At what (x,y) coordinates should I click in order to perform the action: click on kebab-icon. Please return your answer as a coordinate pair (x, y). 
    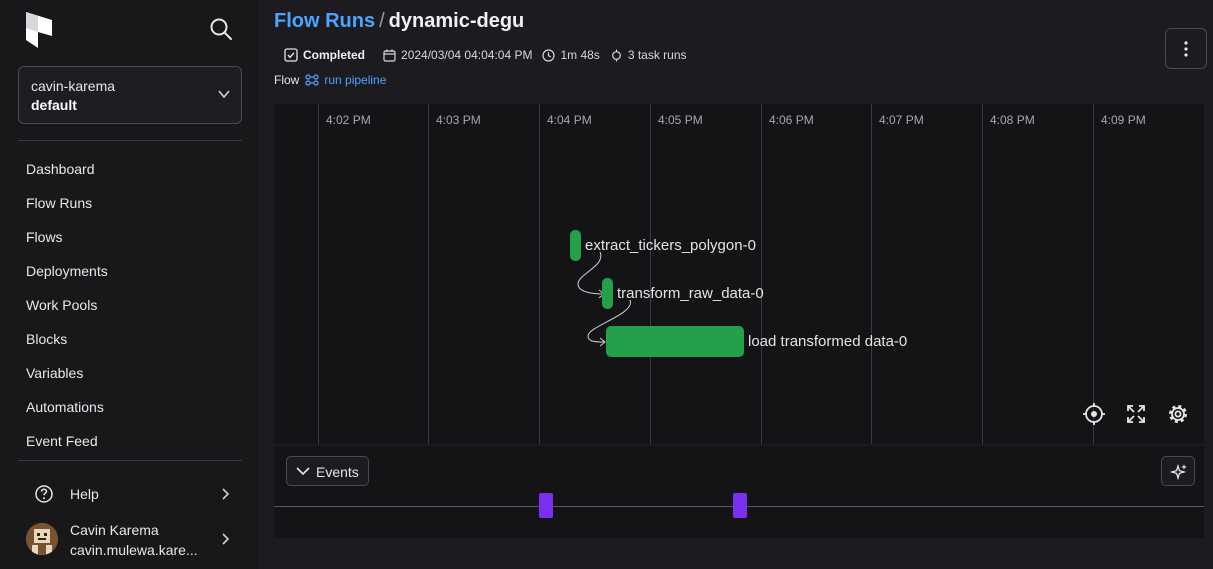
    Looking at the image, I should click on (1186, 49).